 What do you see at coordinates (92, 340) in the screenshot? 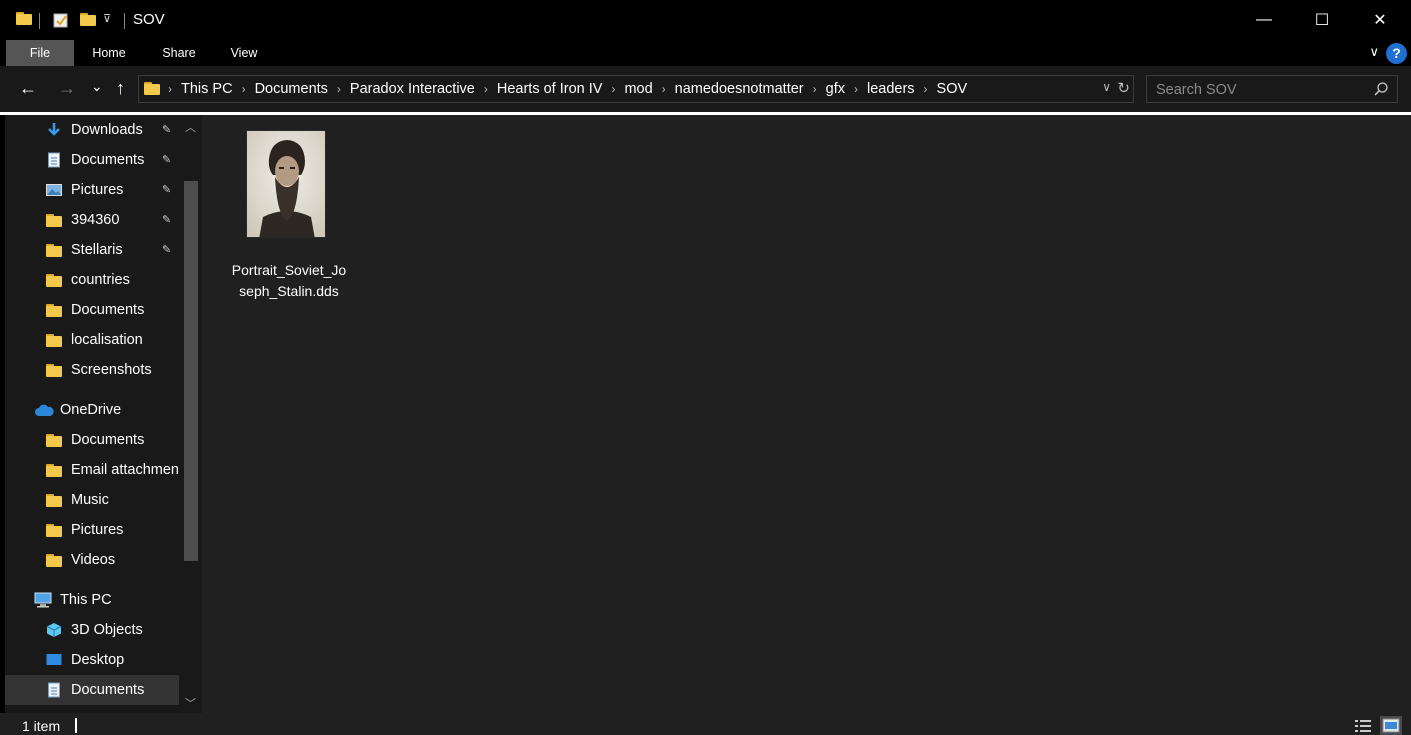
I see `sidebar-item-localisation: localisation` at bounding box center [92, 340].